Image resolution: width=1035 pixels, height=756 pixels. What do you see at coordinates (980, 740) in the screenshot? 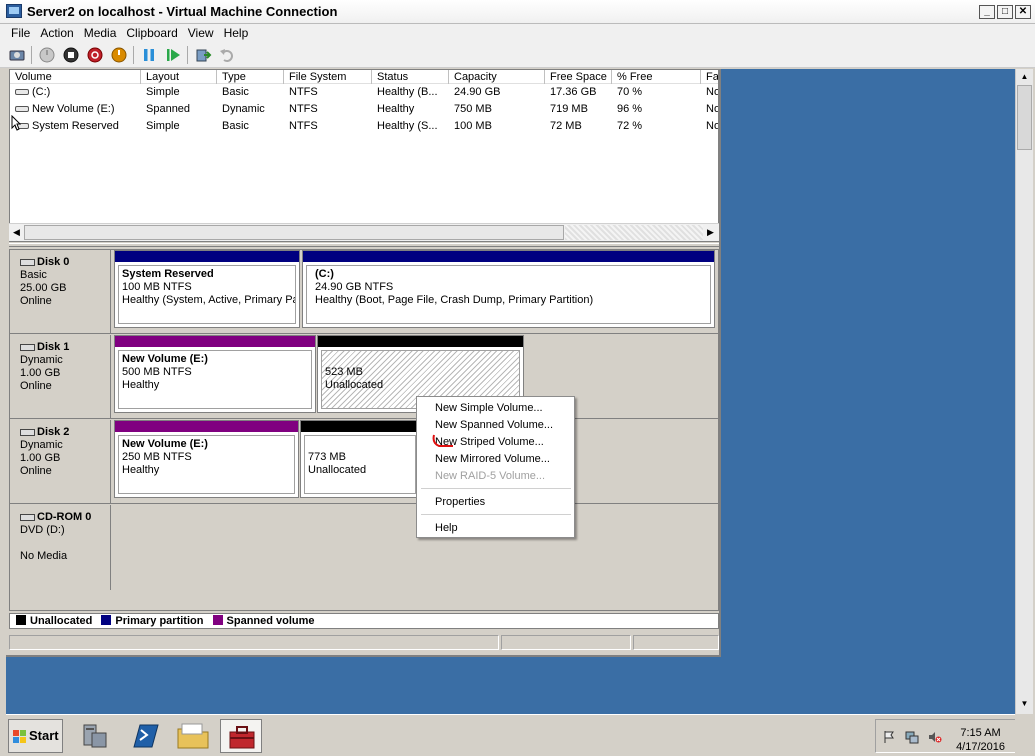
I see `system-clock: 7:15 AM 4/17/2016` at bounding box center [980, 740].